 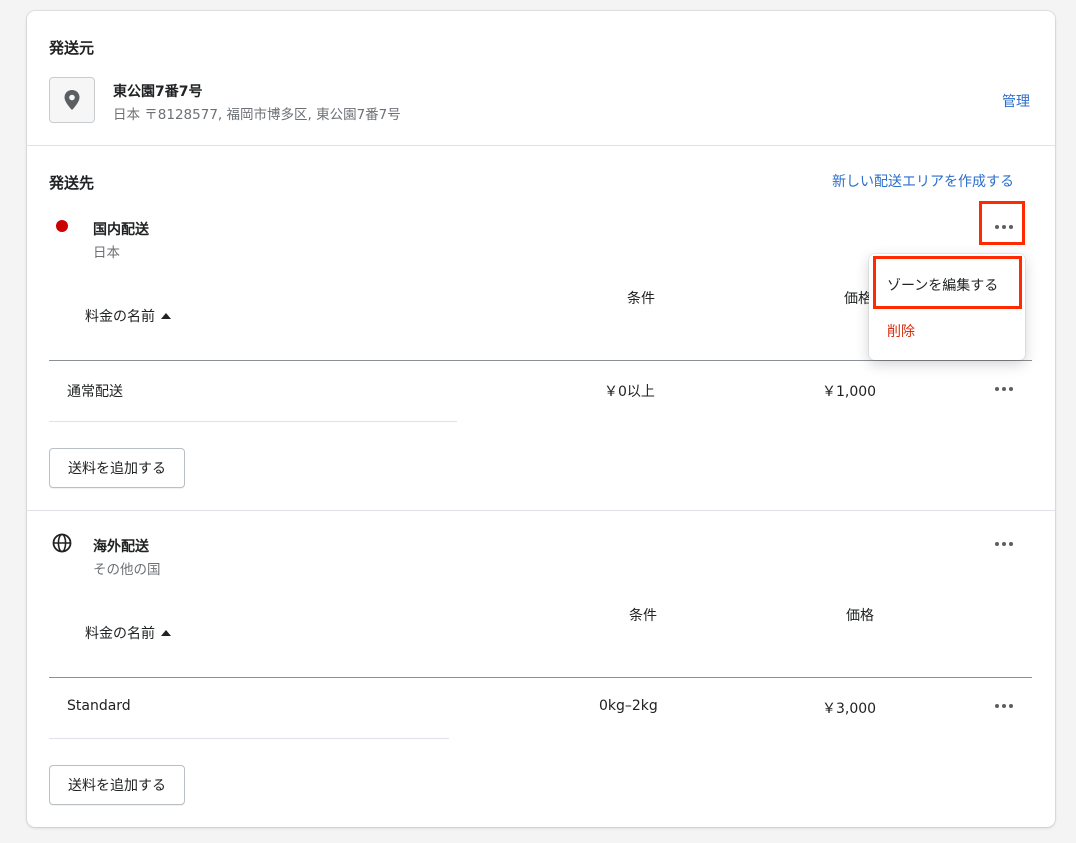 I want to click on rate-price: ￥3,000, so click(x=849, y=709).